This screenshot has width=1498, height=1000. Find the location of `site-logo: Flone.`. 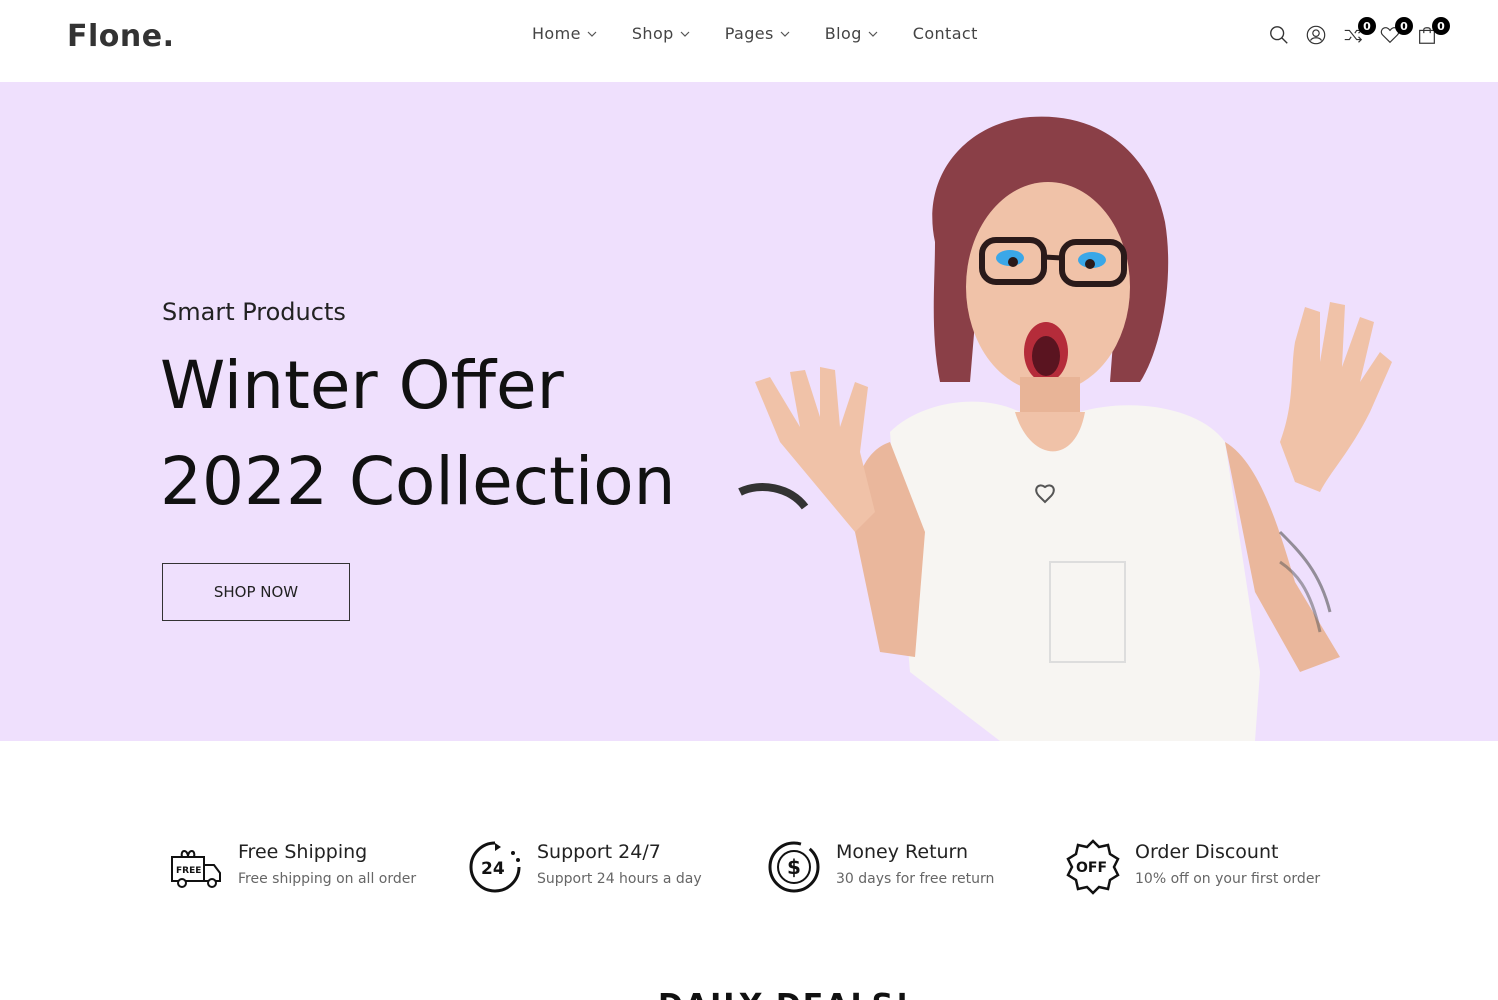

site-logo: Flone. is located at coordinates (121, 36).